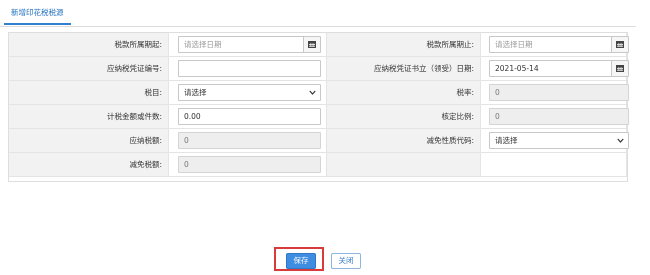 Image resolution: width=650 pixels, height=275 pixels. I want to click on form-row: 税目: 请选择 税率: 0, so click(319, 93).